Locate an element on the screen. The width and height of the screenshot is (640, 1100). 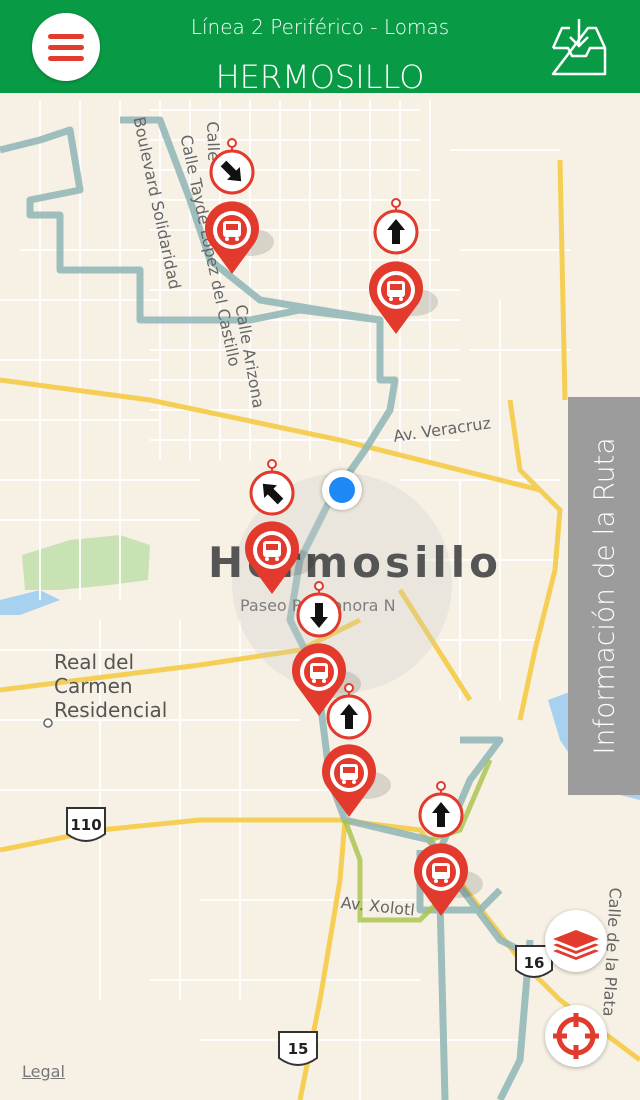
download-tray-icon is located at coordinates (579, 47).